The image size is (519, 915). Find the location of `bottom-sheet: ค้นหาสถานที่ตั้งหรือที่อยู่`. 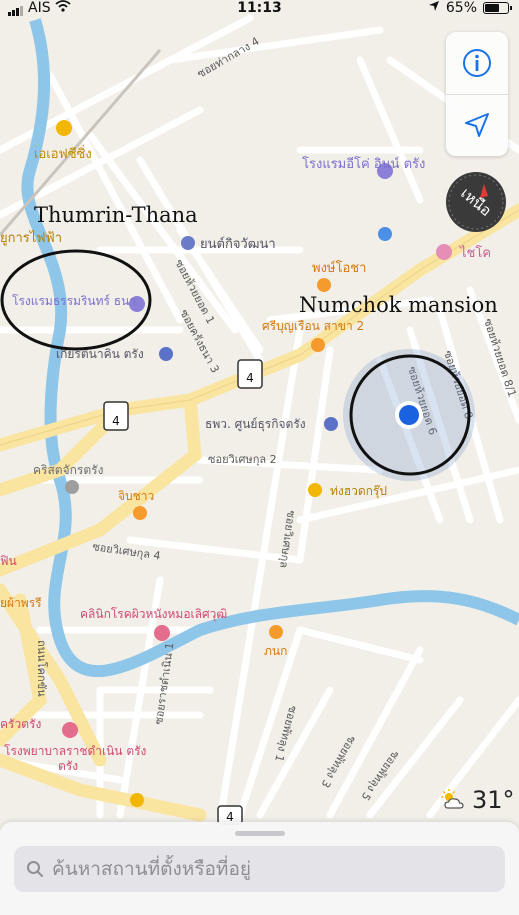

bottom-sheet: ค้นหาสถานที่ตั้งหรือที่อยู่ is located at coordinates (259, 868).